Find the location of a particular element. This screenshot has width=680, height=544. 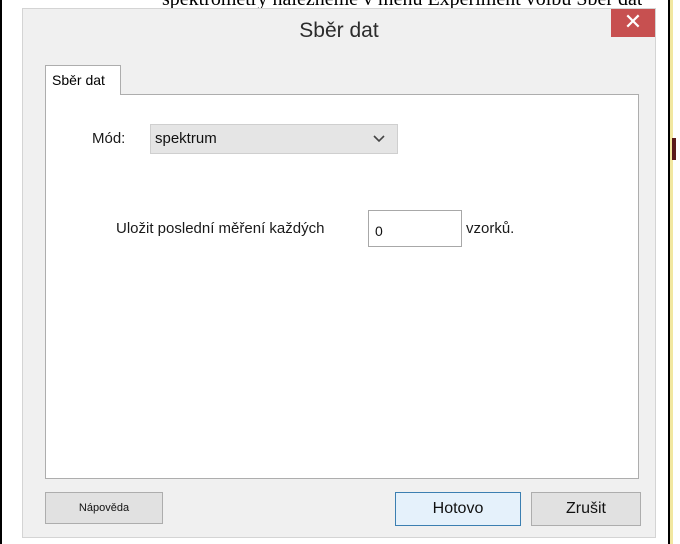

background-window-mark is located at coordinates (674, 149).